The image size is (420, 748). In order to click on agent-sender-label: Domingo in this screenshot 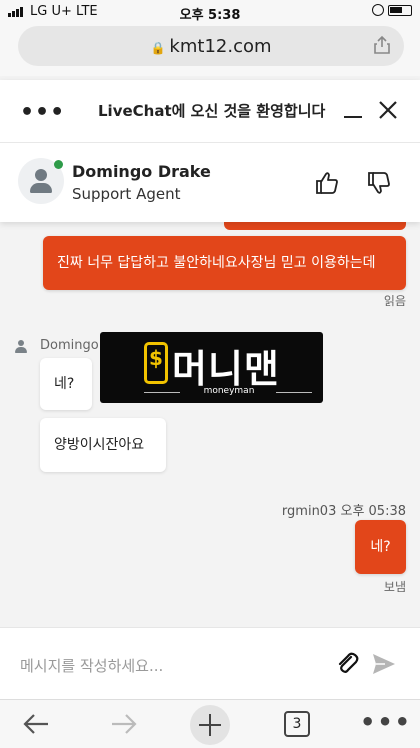, I will do `click(69, 345)`.